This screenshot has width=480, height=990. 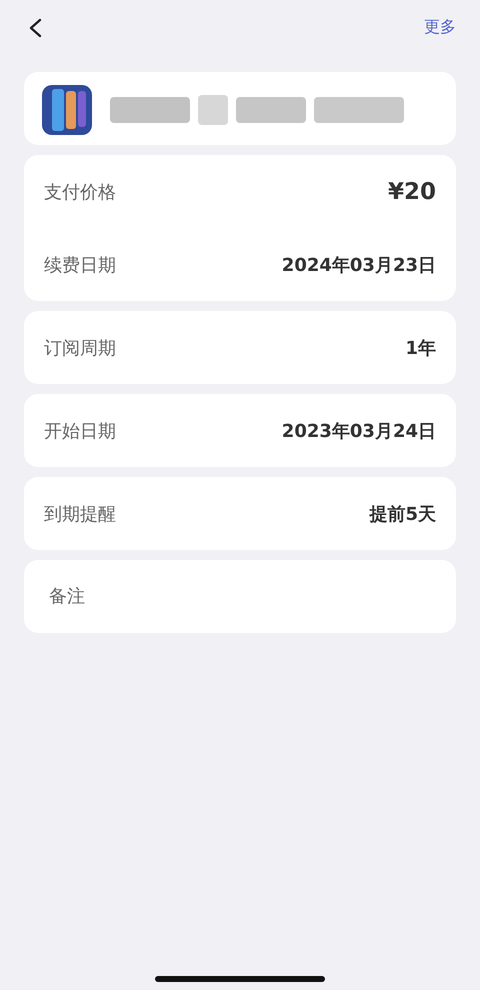 I want to click on field-label: 续费日期, so click(x=80, y=265).